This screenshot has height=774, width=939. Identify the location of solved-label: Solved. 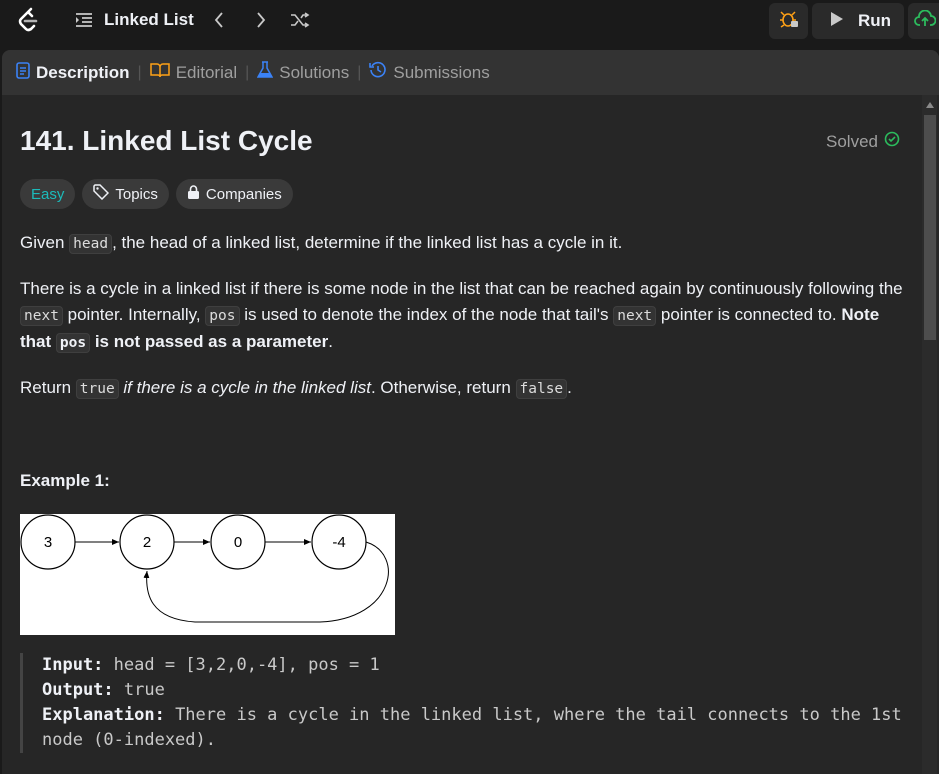
(852, 141).